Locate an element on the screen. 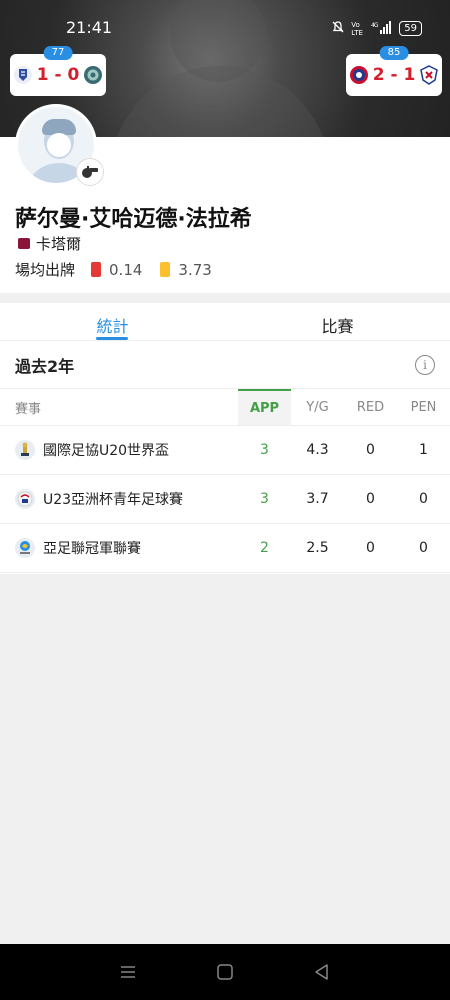 Image resolution: width=450 pixels, height=1000 pixels. mute-icon is located at coordinates (338, 28).